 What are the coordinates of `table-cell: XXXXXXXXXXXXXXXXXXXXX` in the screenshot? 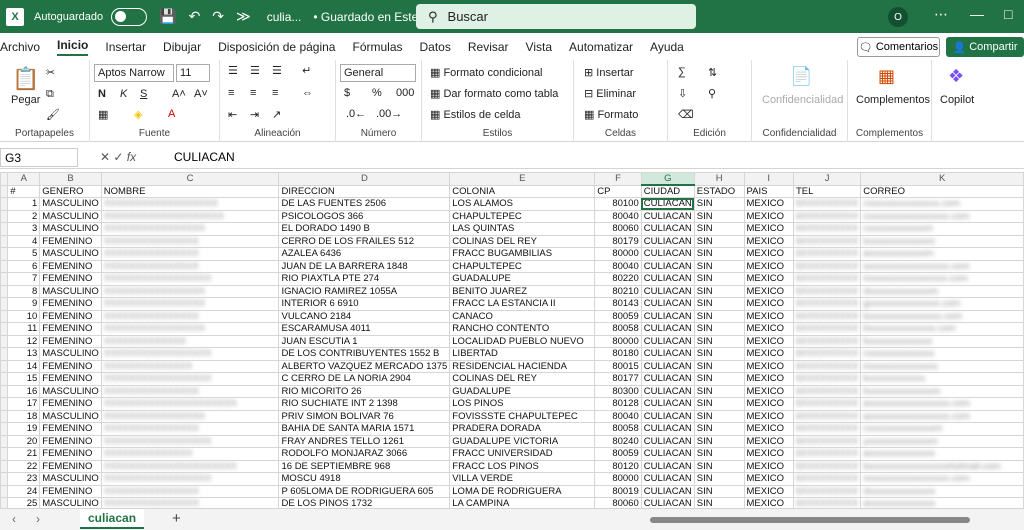 It's located at (190, 466).